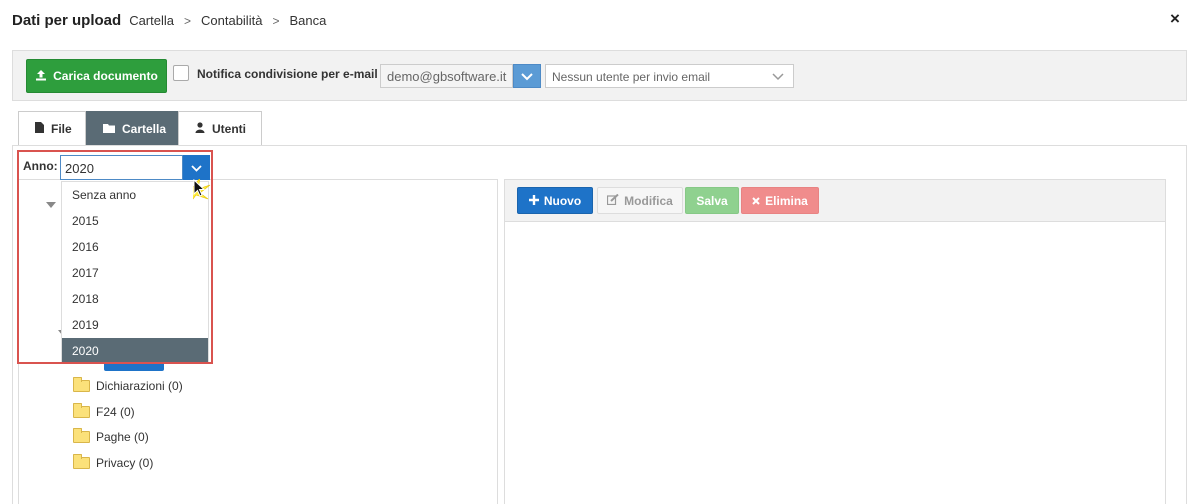 The height and width of the screenshot is (504, 1198). I want to click on year-option: Senza anno, so click(135, 195).